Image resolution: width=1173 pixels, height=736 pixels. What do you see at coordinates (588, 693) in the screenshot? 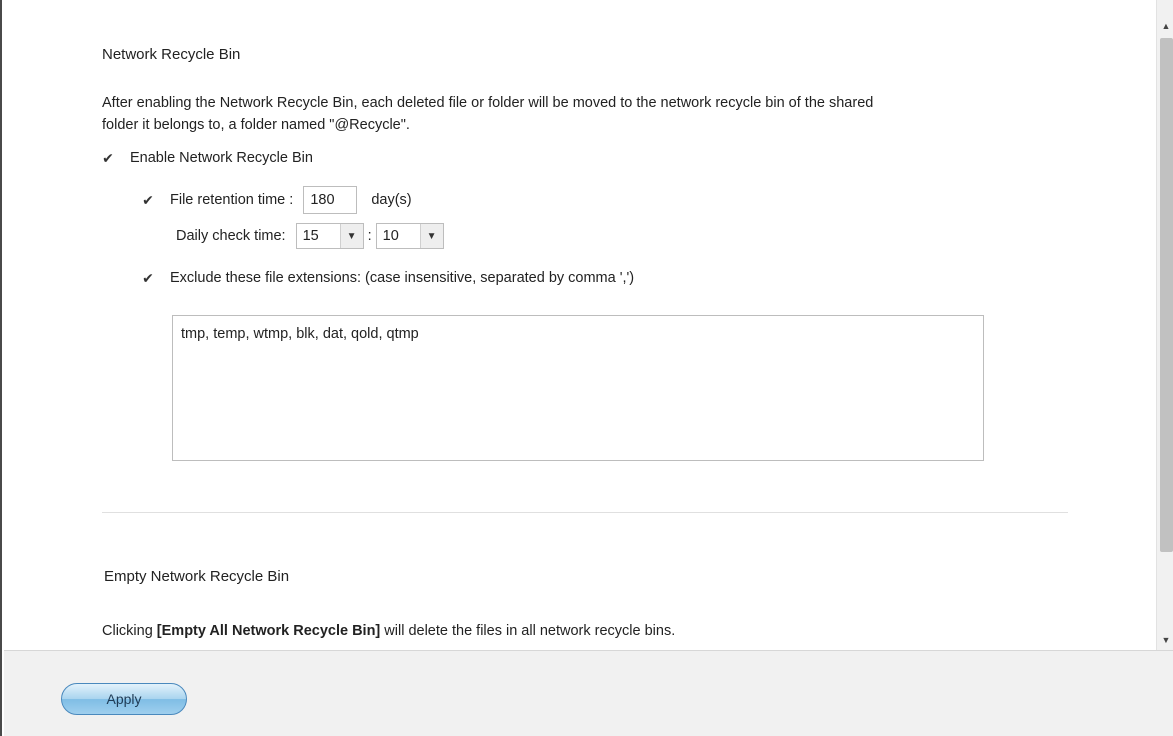
I see `footer-bar: Apply` at bounding box center [588, 693].